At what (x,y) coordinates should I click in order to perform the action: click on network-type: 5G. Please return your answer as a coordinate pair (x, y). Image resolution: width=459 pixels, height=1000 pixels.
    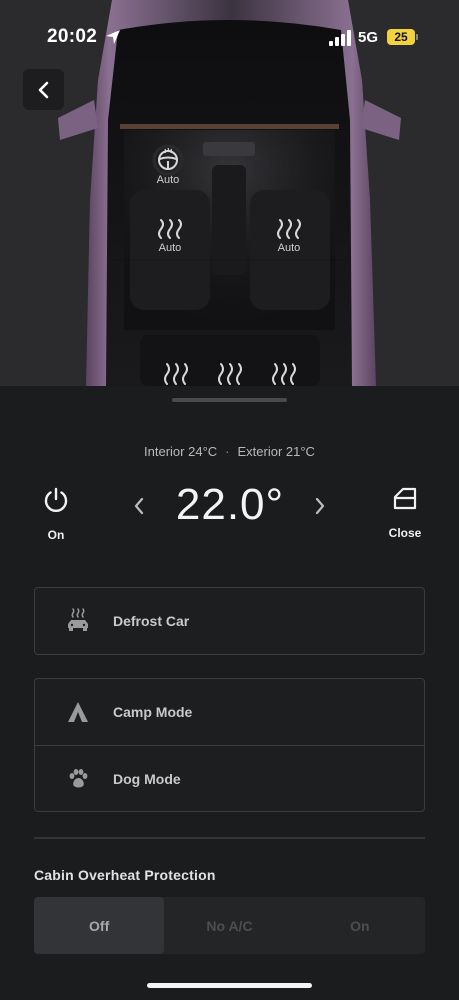
    Looking at the image, I should click on (368, 37).